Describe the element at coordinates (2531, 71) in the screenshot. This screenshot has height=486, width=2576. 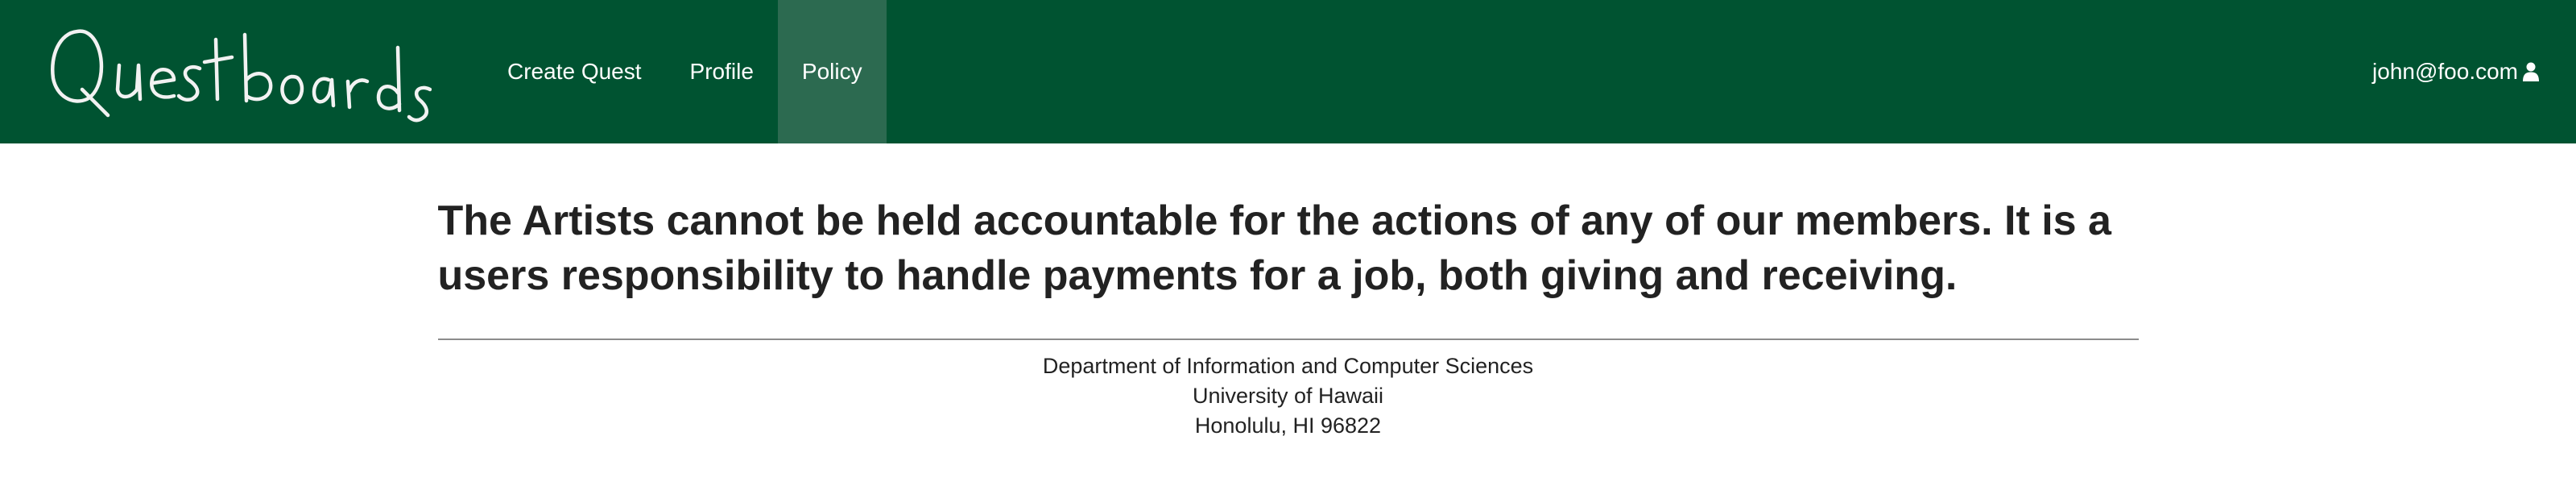
I see `user-icon` at that location.